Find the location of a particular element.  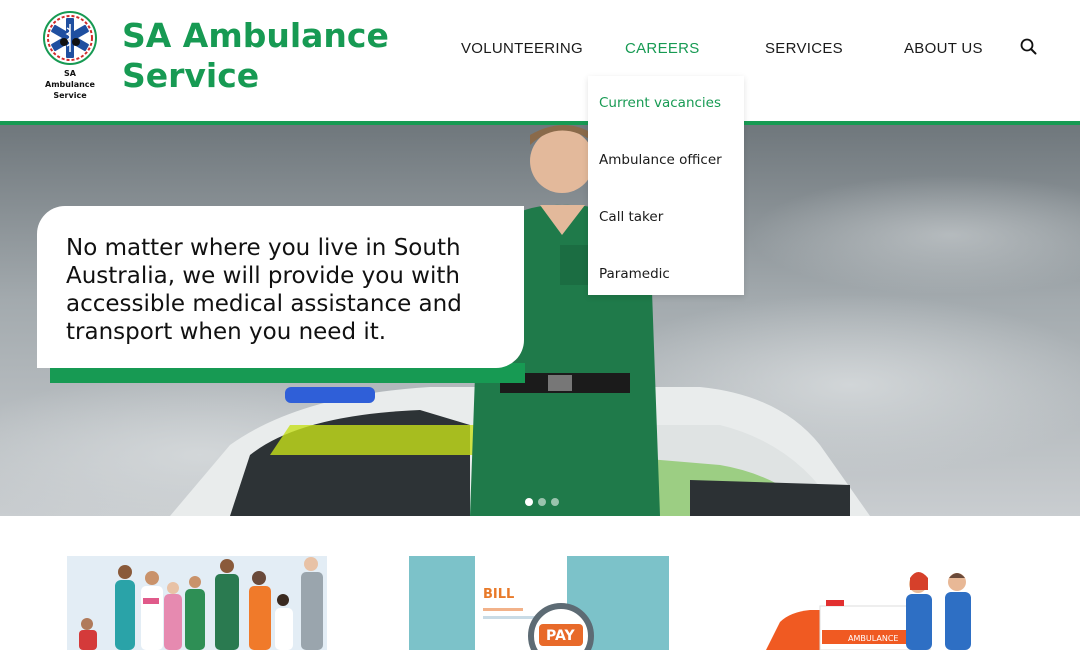

diverse-community-illustration is located at coordinates (197, 603).